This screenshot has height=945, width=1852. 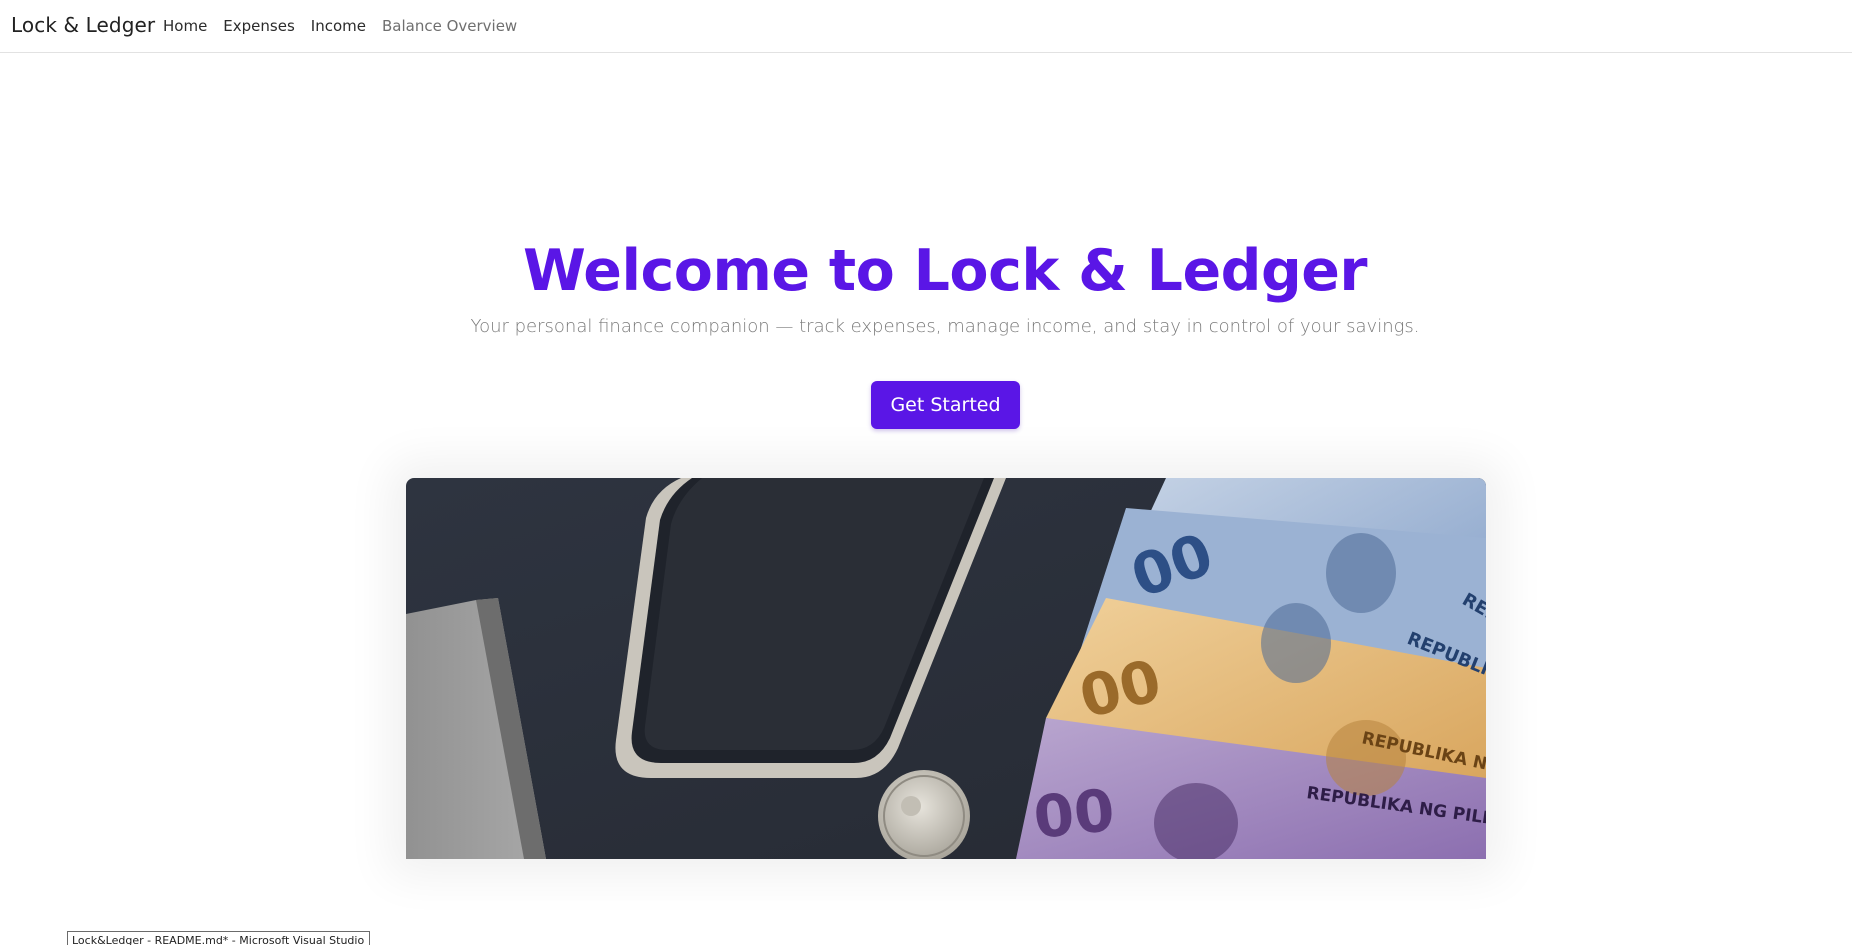 I want to click on svg-text: 00, so click(x=1073, y=814).